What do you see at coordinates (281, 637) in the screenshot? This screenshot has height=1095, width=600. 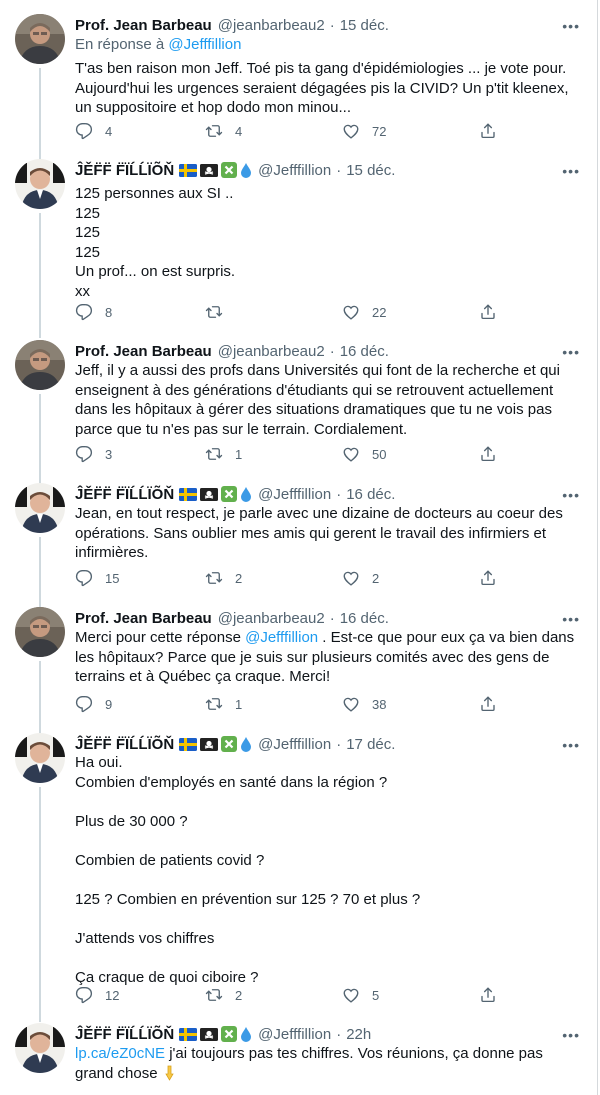 I see `mention-link: @Jefffillion` at bounding box center [281, 637].